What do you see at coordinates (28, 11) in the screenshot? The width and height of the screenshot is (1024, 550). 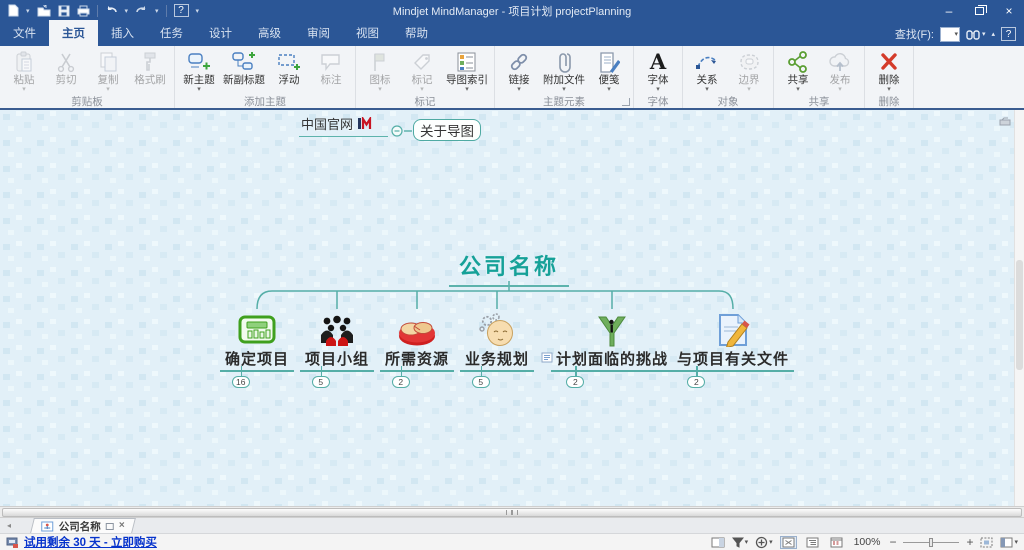 I see `new-document-caret-icon: ▾` at bounding box center [28, 11].